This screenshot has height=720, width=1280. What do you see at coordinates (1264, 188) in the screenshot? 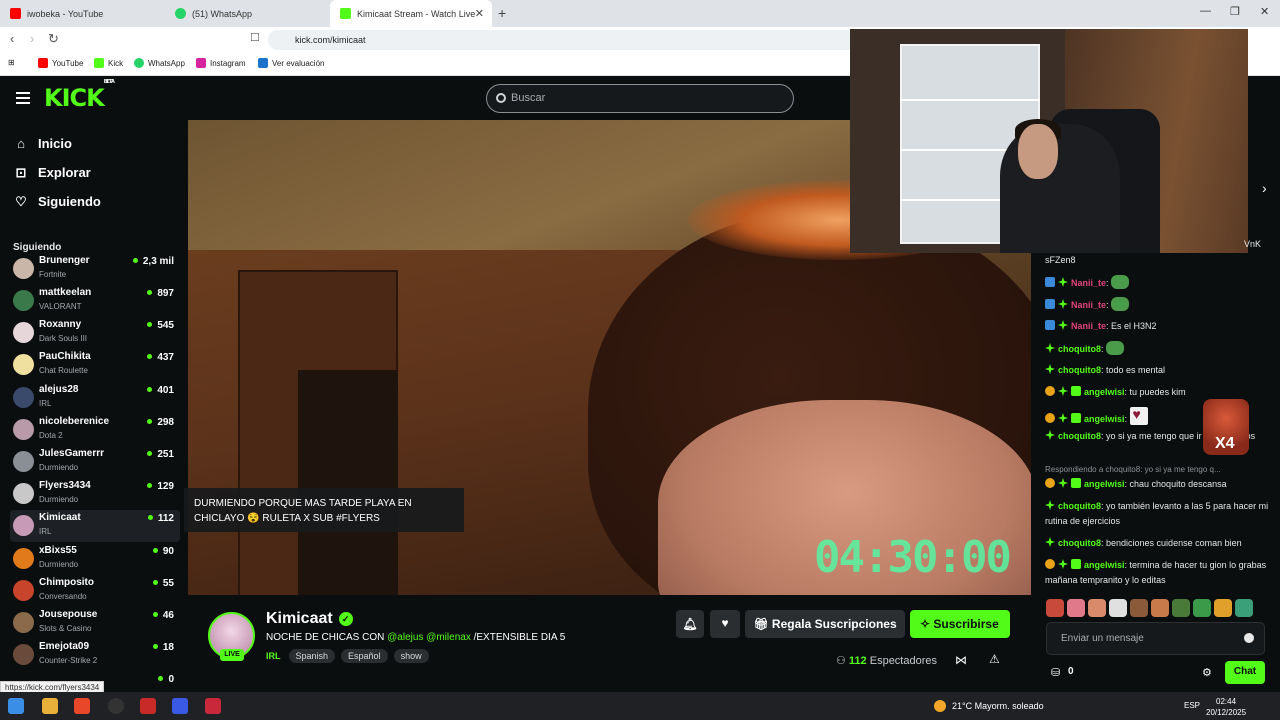
I see `chevron-right-icon: ›` at bounding box center [1264, 188].